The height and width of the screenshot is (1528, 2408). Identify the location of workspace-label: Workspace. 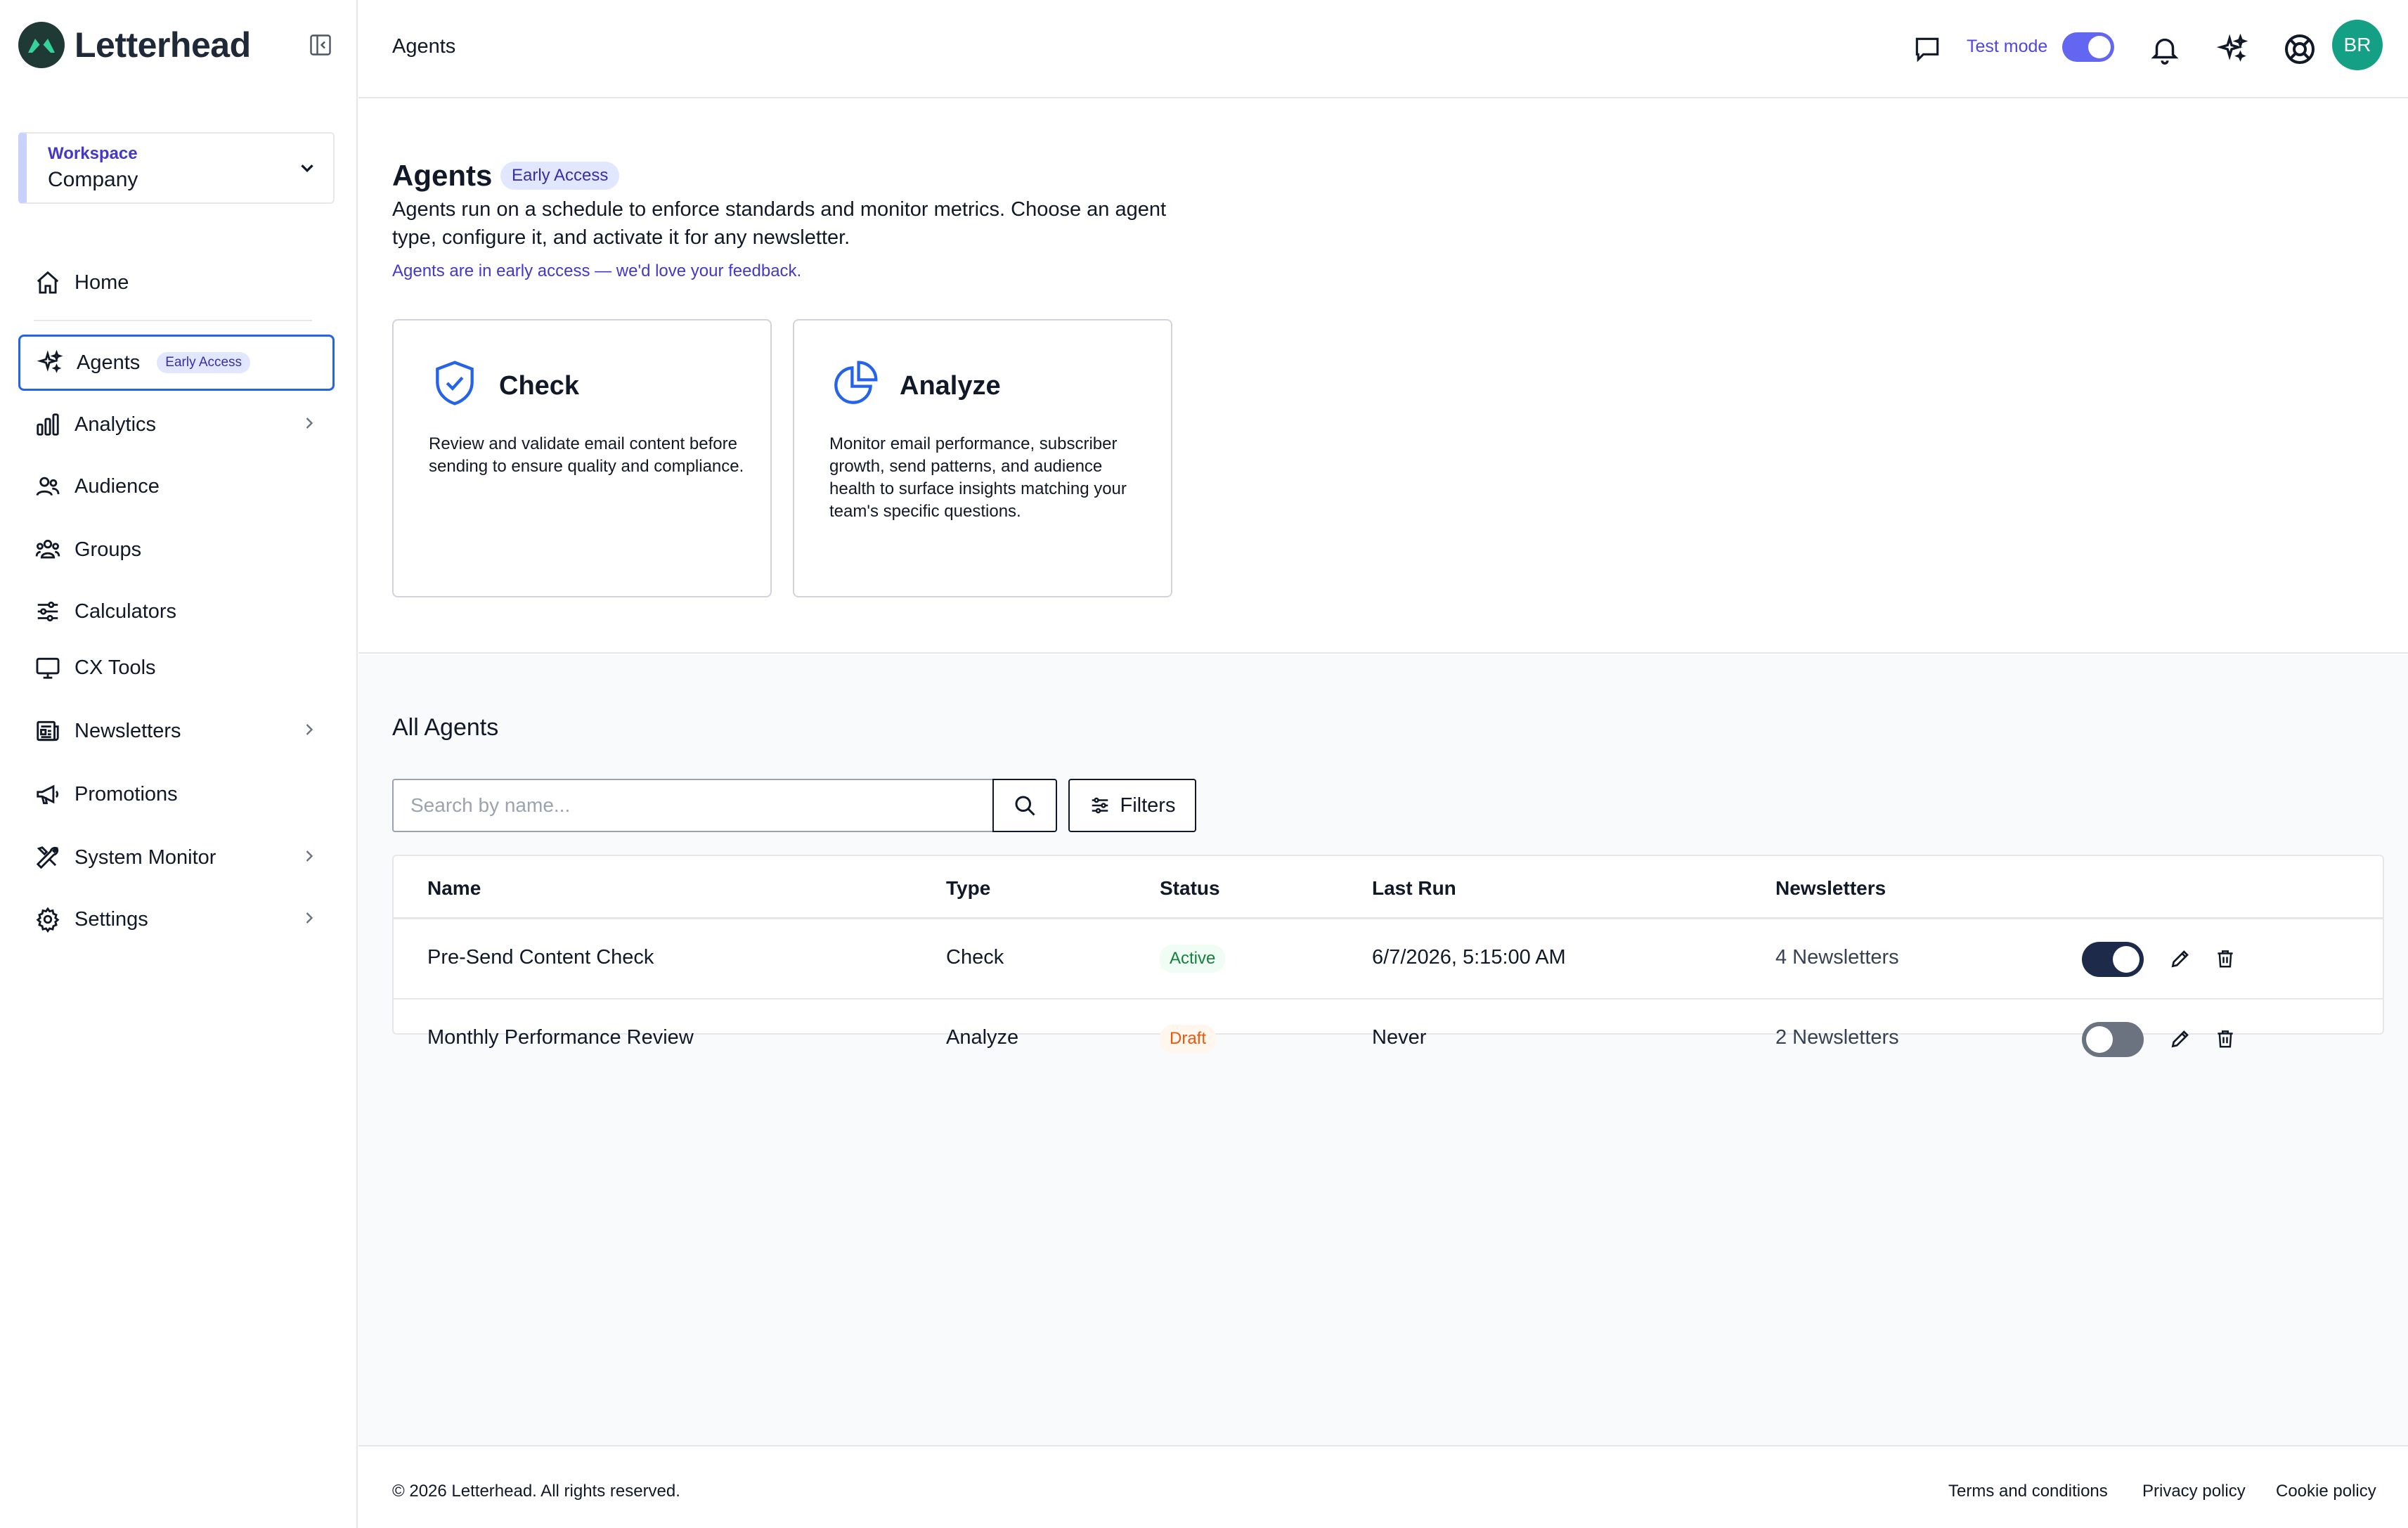
(93, 153).